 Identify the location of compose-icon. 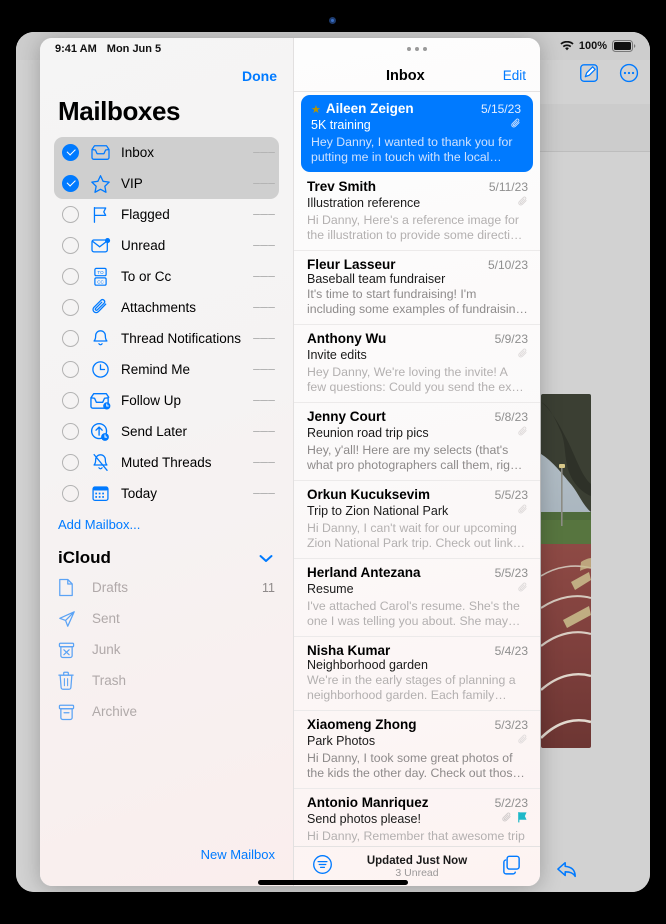
(589, 73).